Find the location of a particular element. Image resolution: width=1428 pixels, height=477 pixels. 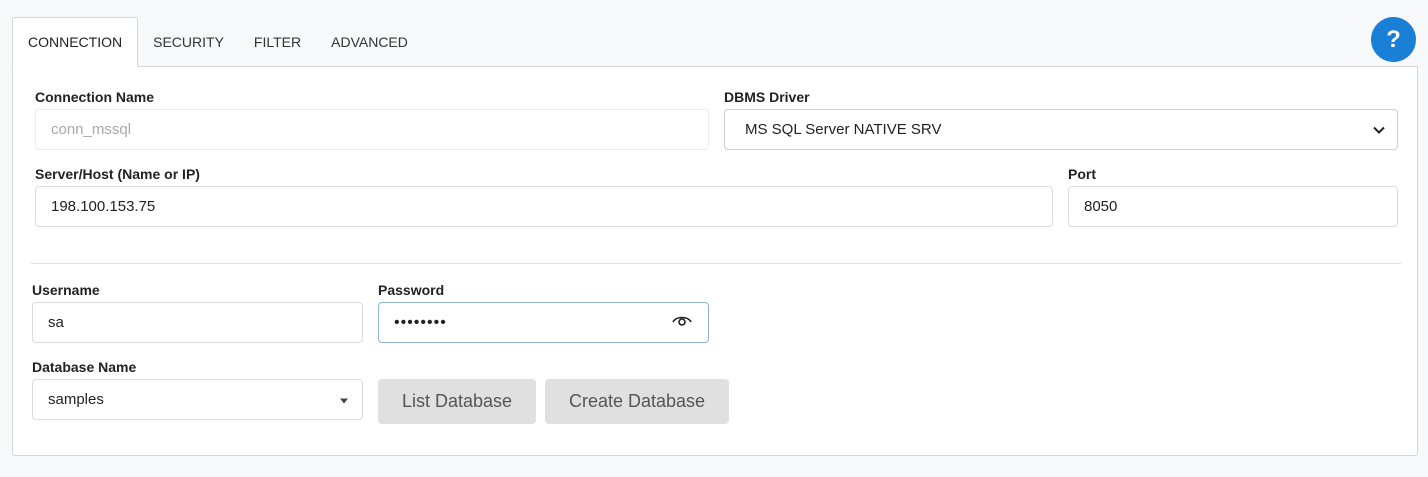

help-icon: ? is located at coordinates (1393, 39).